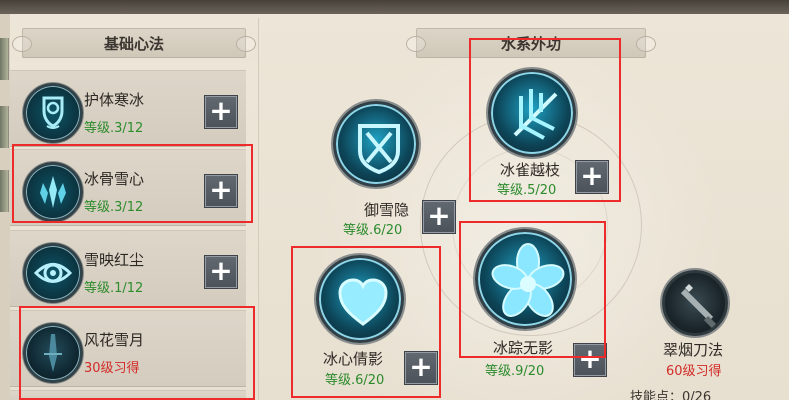  I want to click on skill-unlock-level: 60级习得, so click(694, 371).